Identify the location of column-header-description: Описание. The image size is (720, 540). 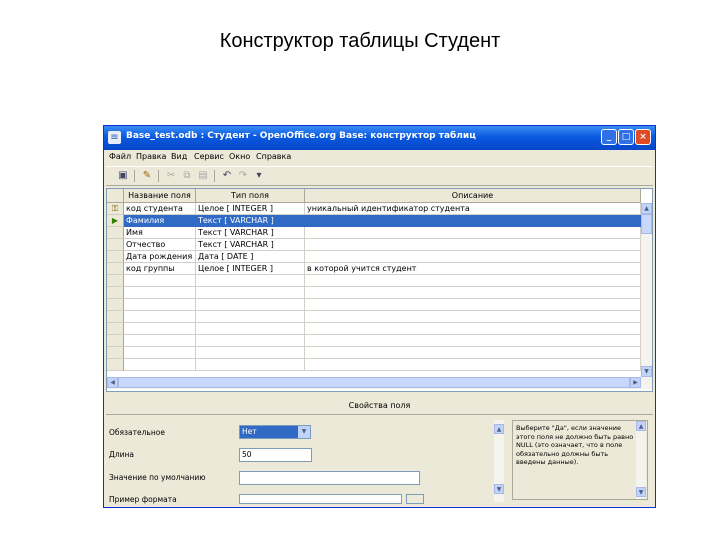
(473, 196).